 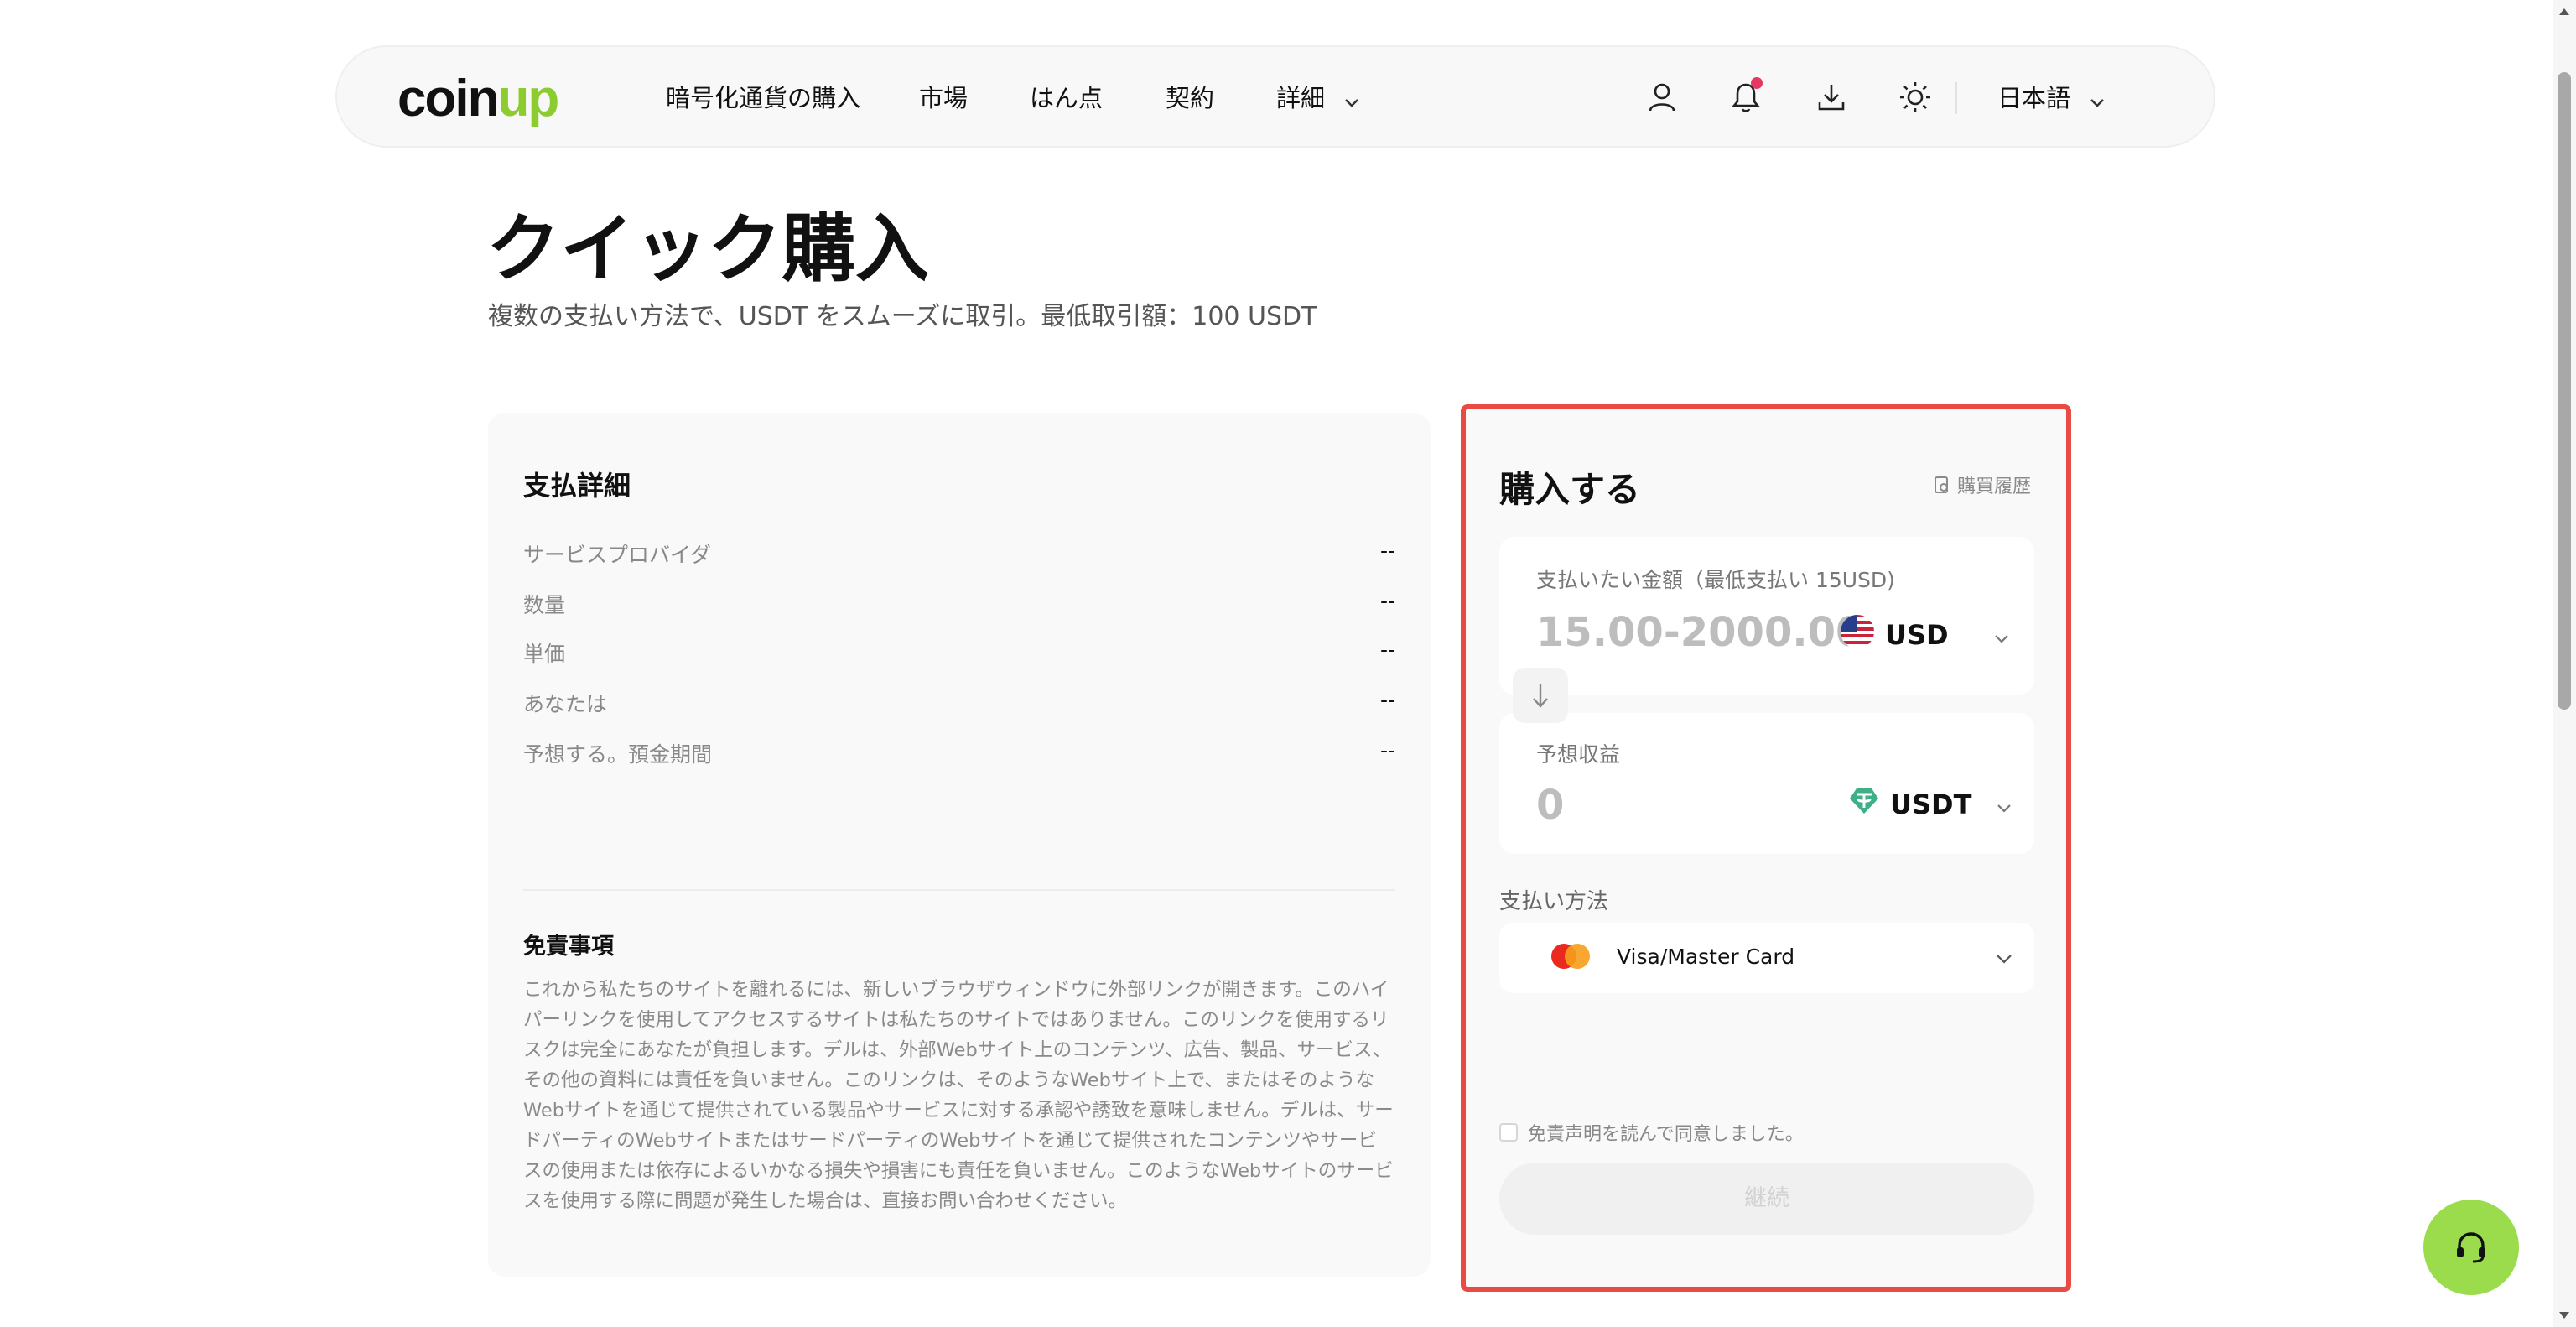 I want to click on detail-label: 単価, so click(x=544, y=654).